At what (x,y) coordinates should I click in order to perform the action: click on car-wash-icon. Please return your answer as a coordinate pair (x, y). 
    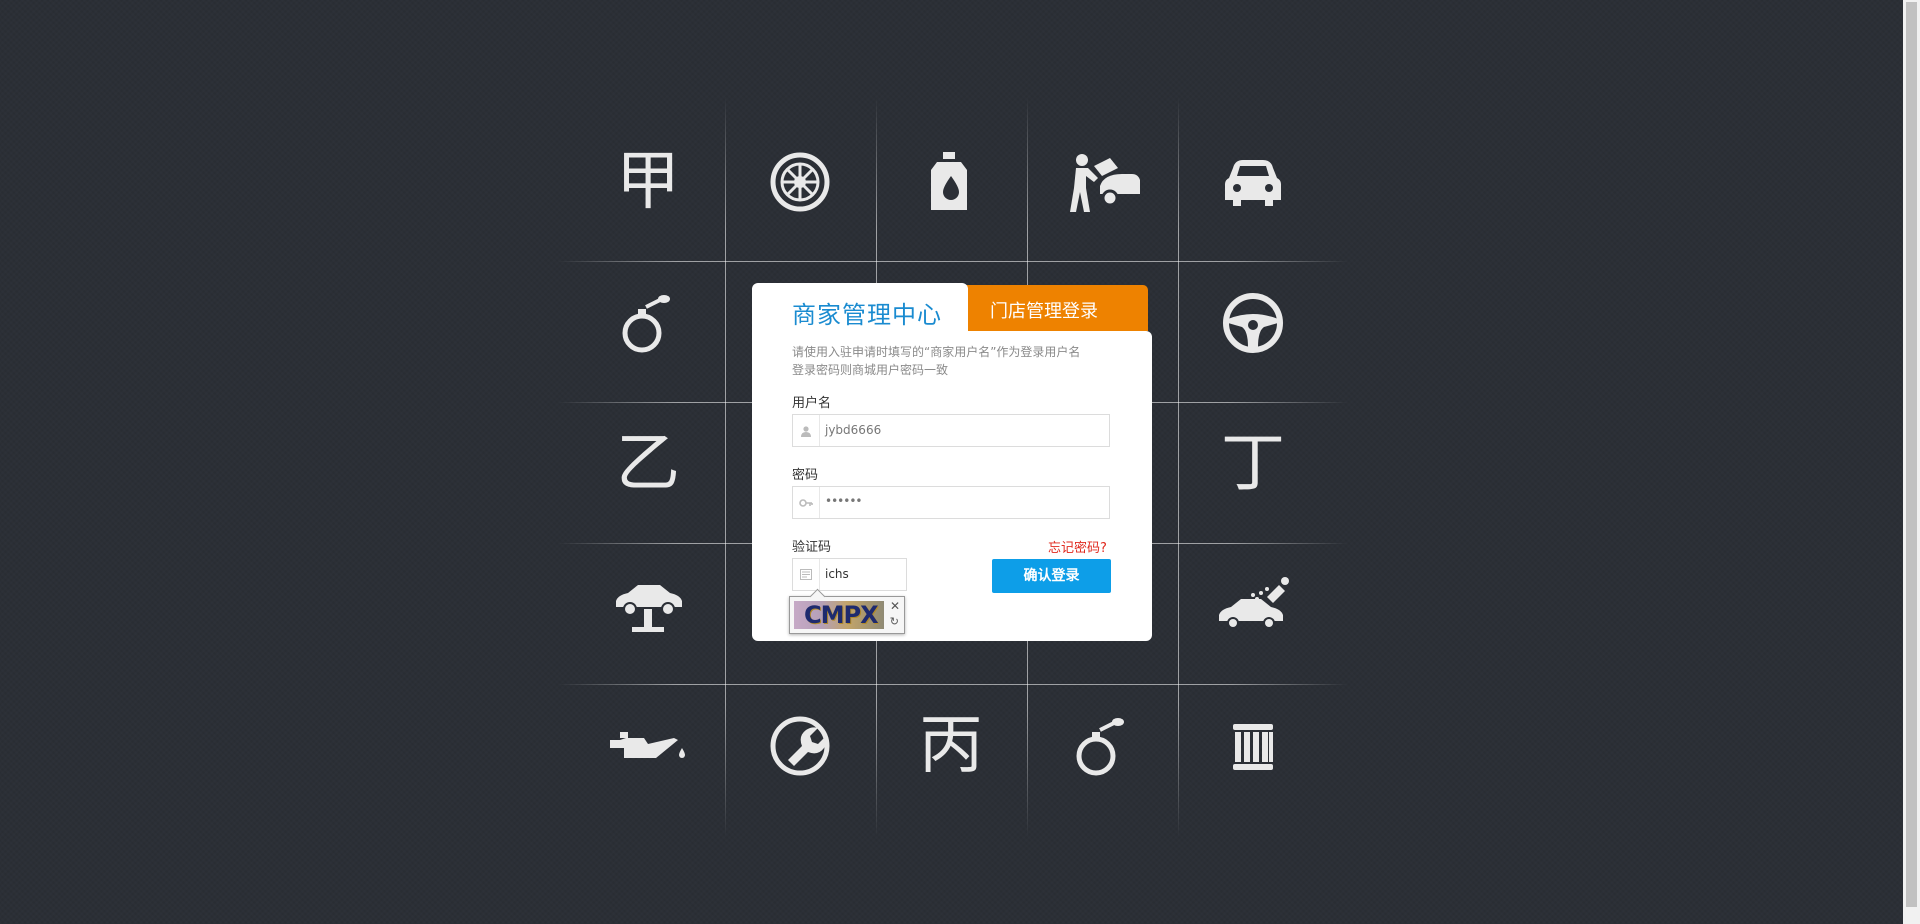
    Looking at the image, I should click on (1254, 602).